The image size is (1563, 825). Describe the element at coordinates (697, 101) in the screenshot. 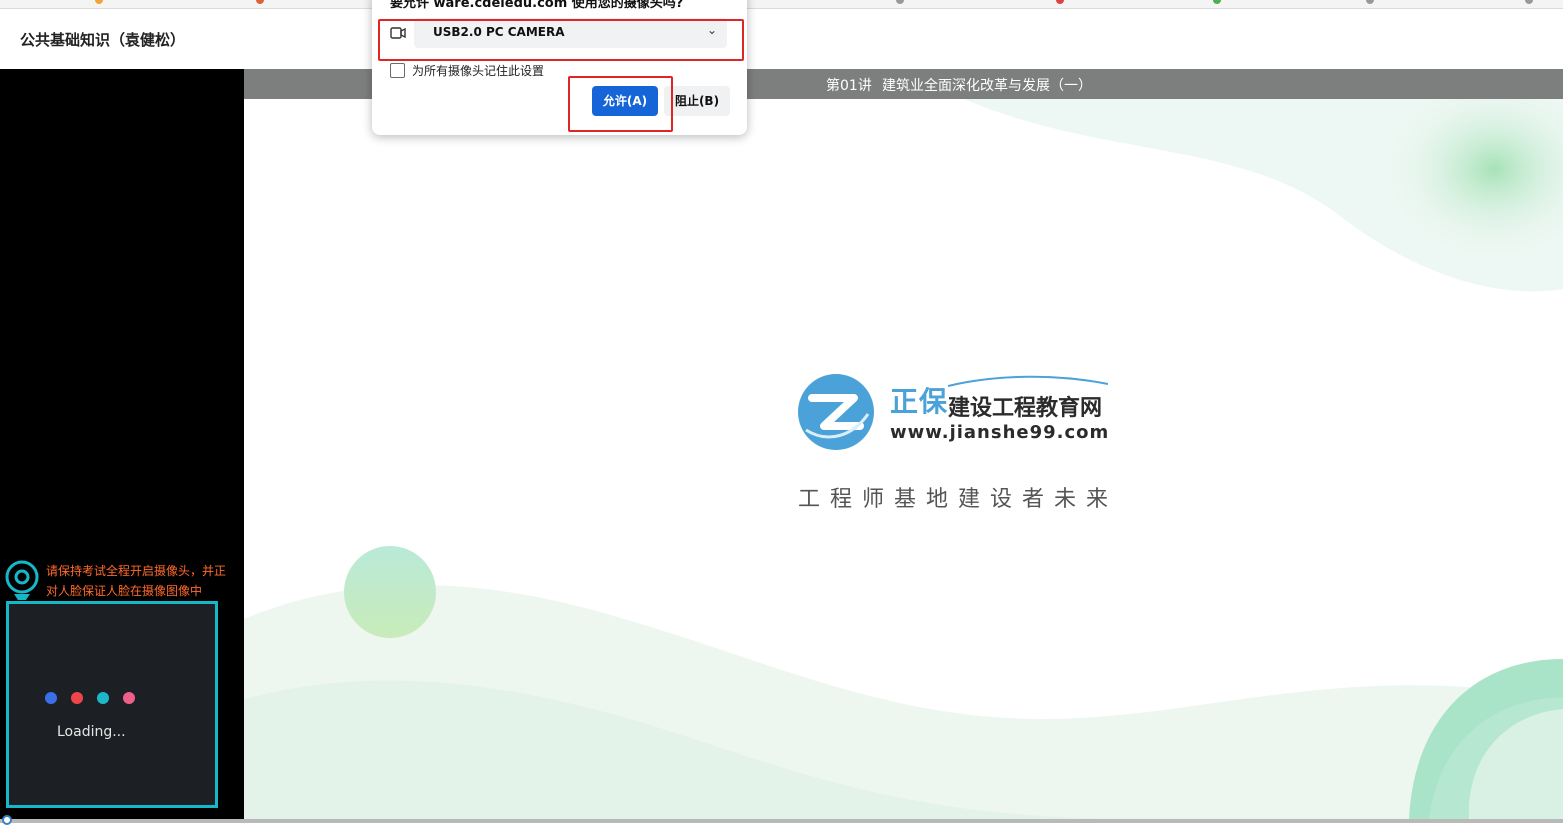

I see `block-button: 阻止(B)` at that location.